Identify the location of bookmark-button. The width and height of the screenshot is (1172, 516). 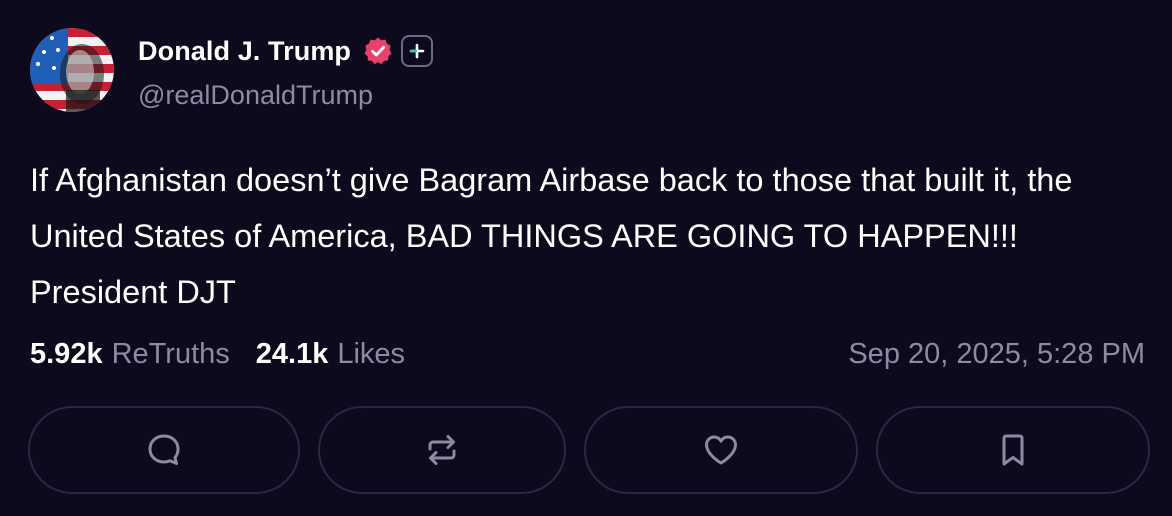
(1013, 450).